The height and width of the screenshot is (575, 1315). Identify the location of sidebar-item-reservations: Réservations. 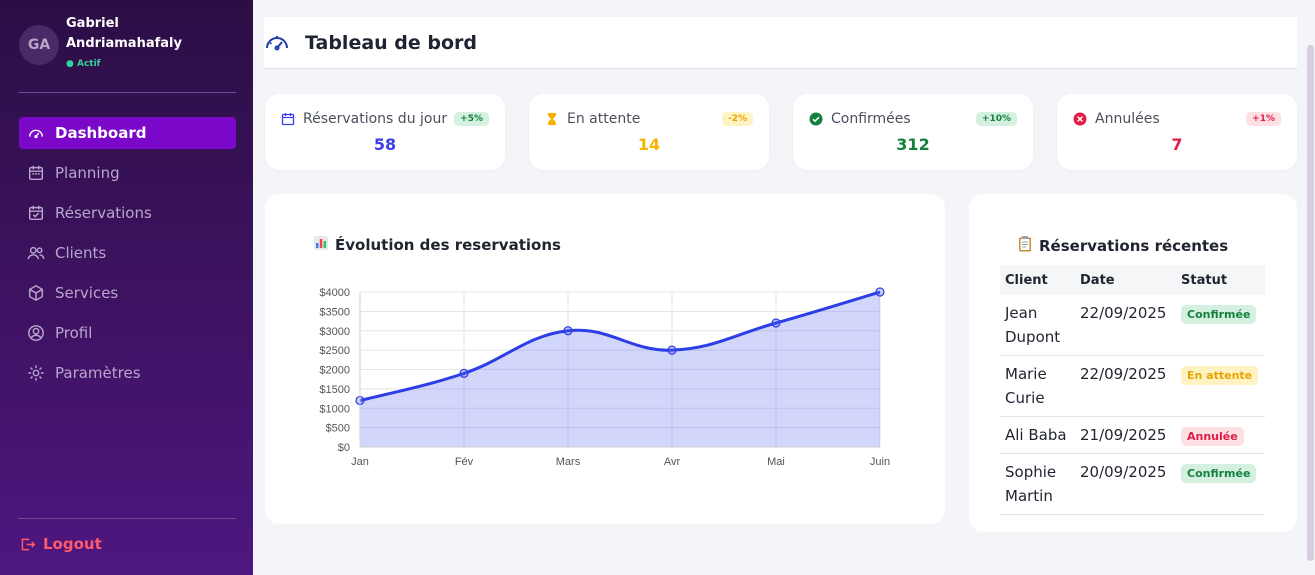
(127, 213).